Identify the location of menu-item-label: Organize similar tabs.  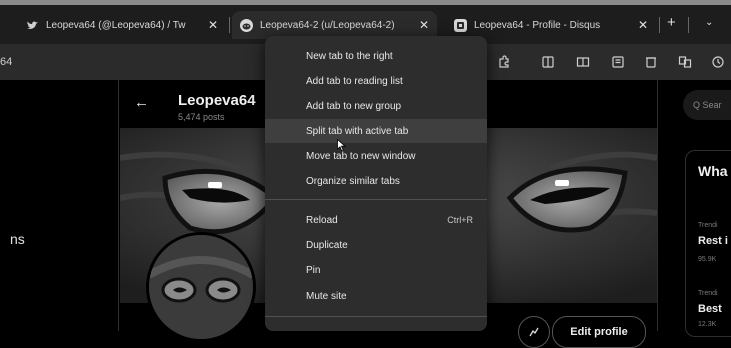
(353, 181).